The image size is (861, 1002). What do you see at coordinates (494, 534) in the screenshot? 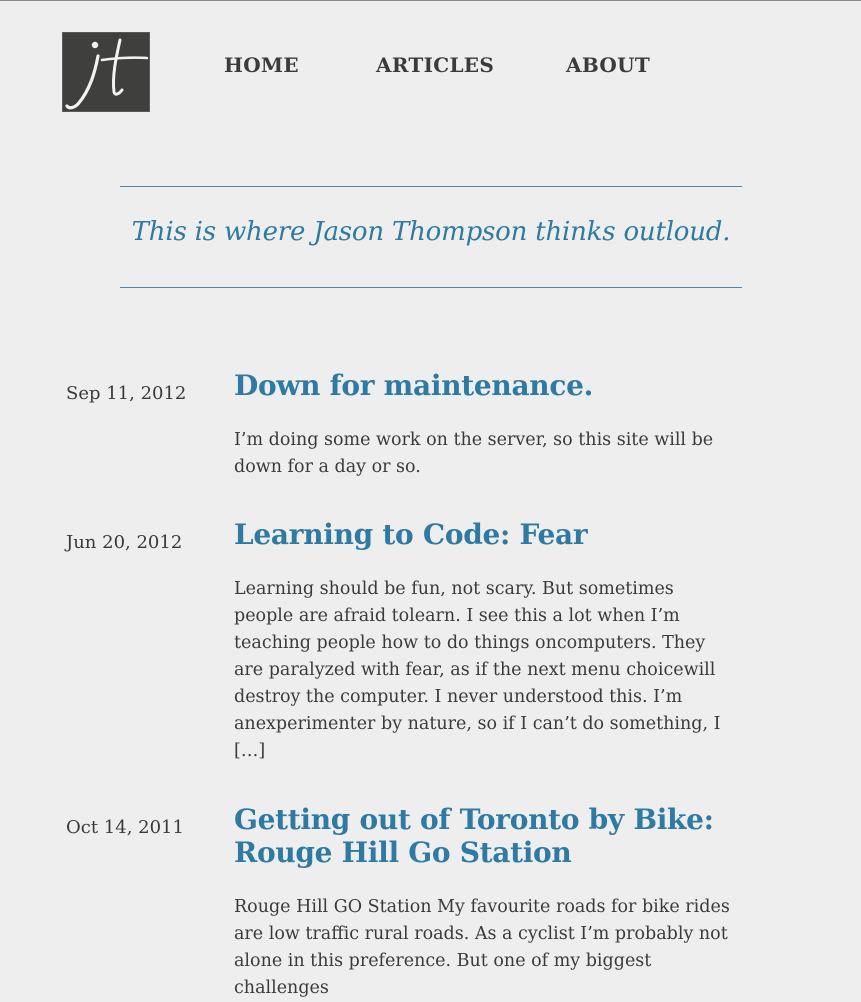
I see `post-title-link: Learning to Code: Fear` at bounding box center [494, 534].